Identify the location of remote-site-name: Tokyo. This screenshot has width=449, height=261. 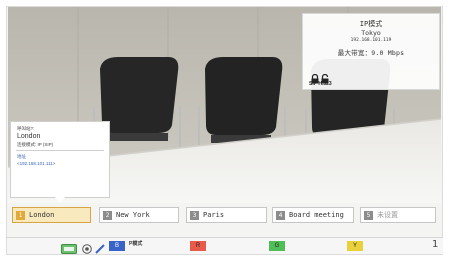
(371, 33).